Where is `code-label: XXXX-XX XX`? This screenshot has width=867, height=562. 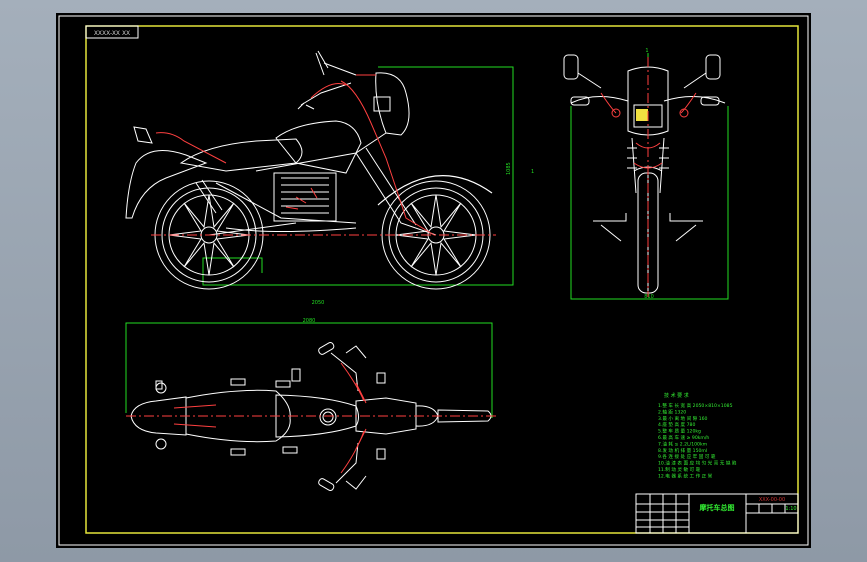
code-label: XXXX-XX XX is located at coordinates (112, 33).